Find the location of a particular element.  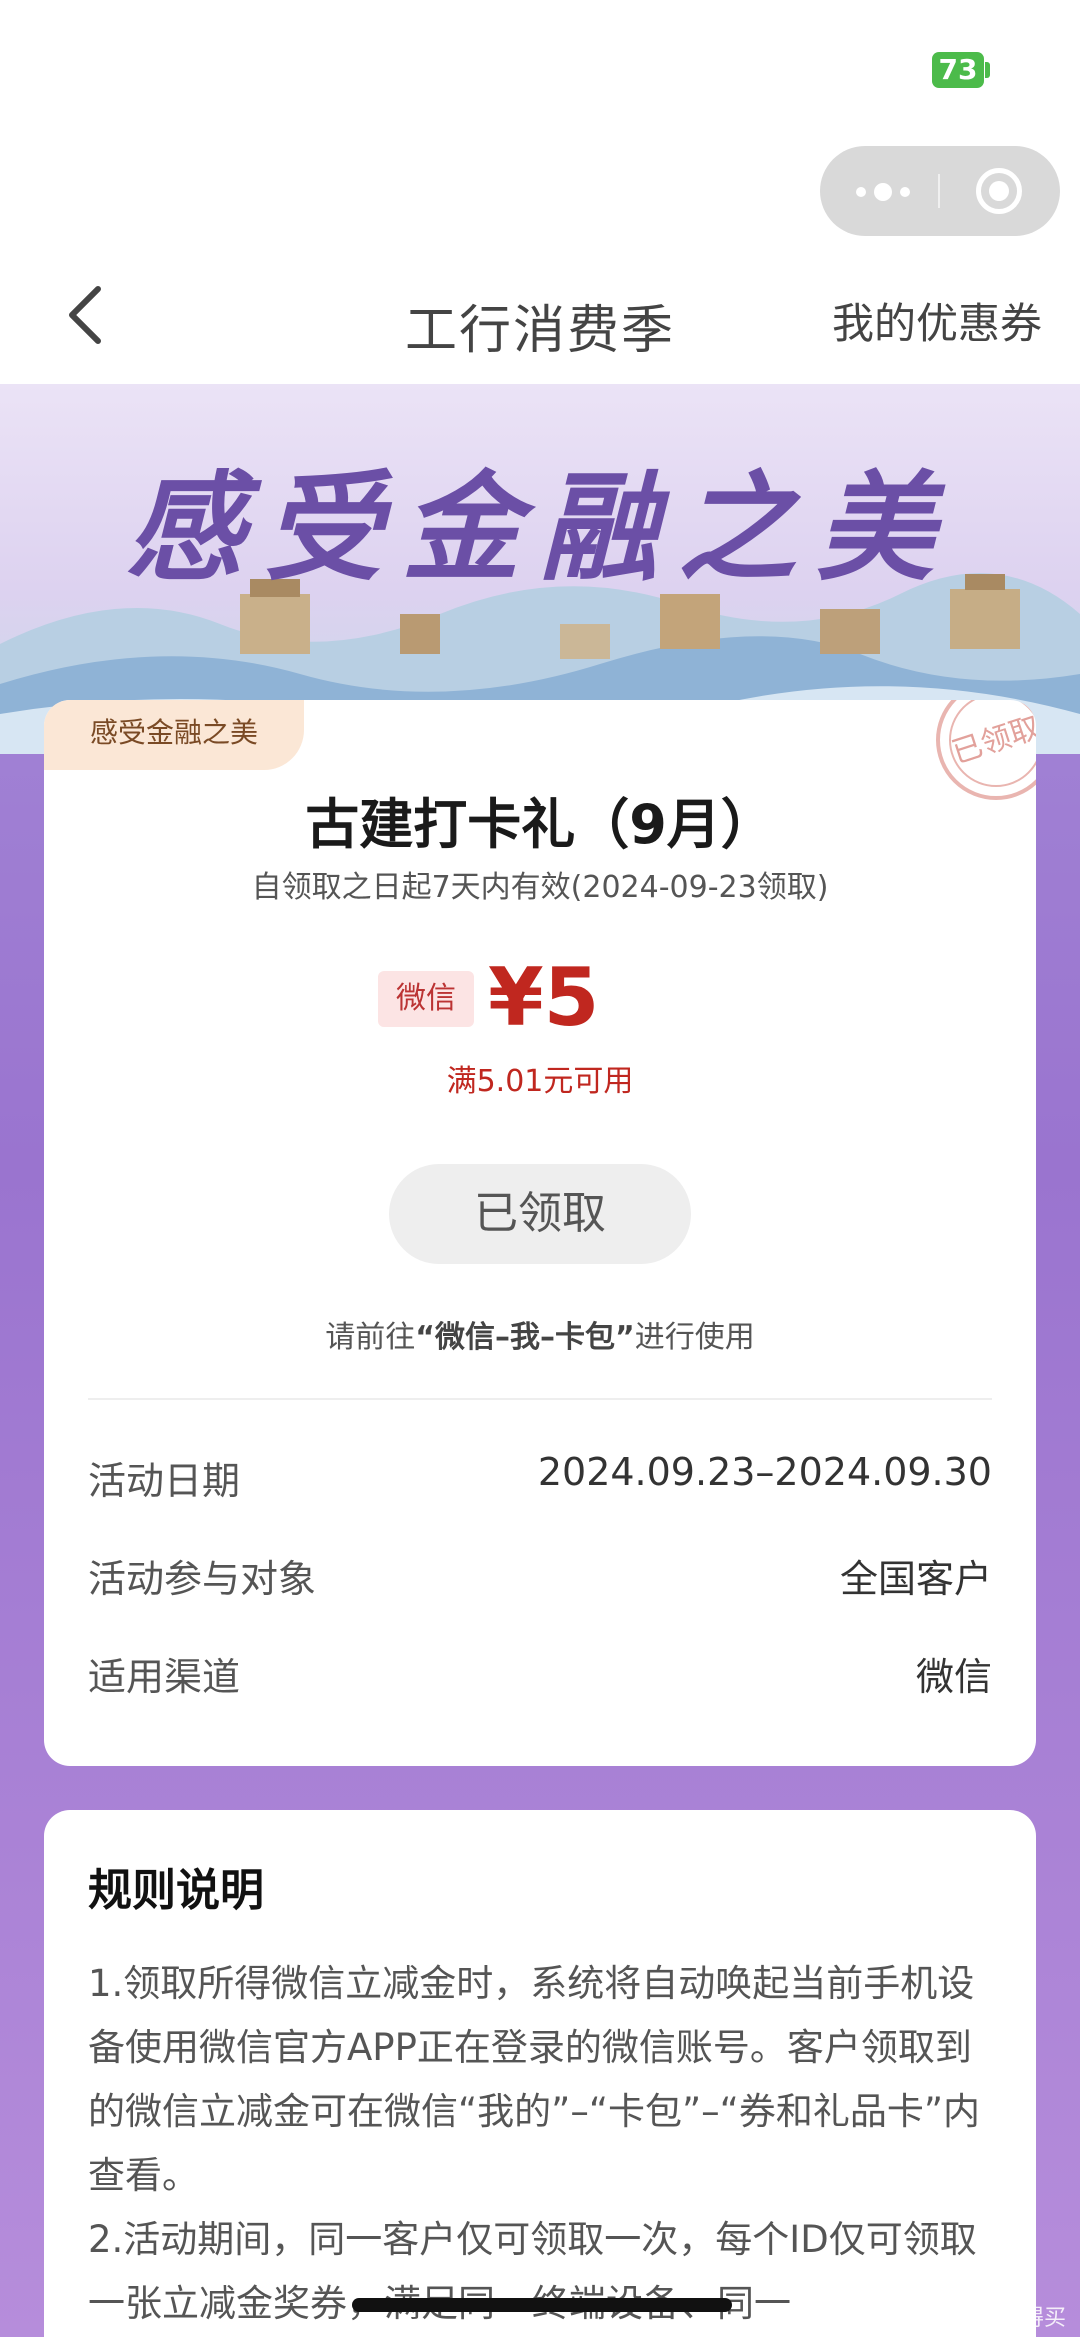

close-target-icon is located at coordinates (999, 191).